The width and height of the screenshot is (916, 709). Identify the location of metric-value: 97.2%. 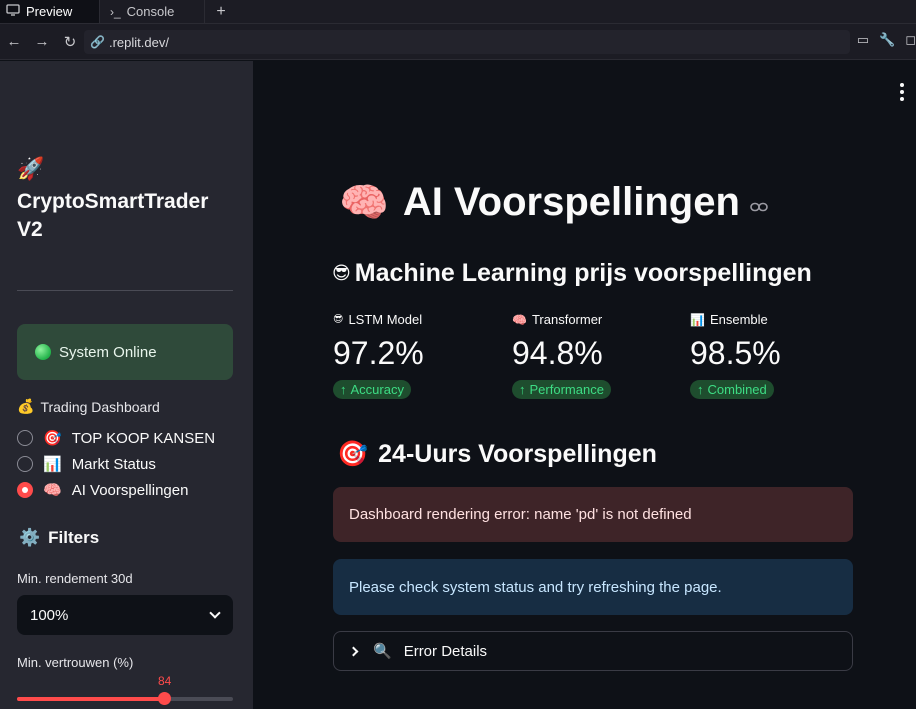
(378, 353).